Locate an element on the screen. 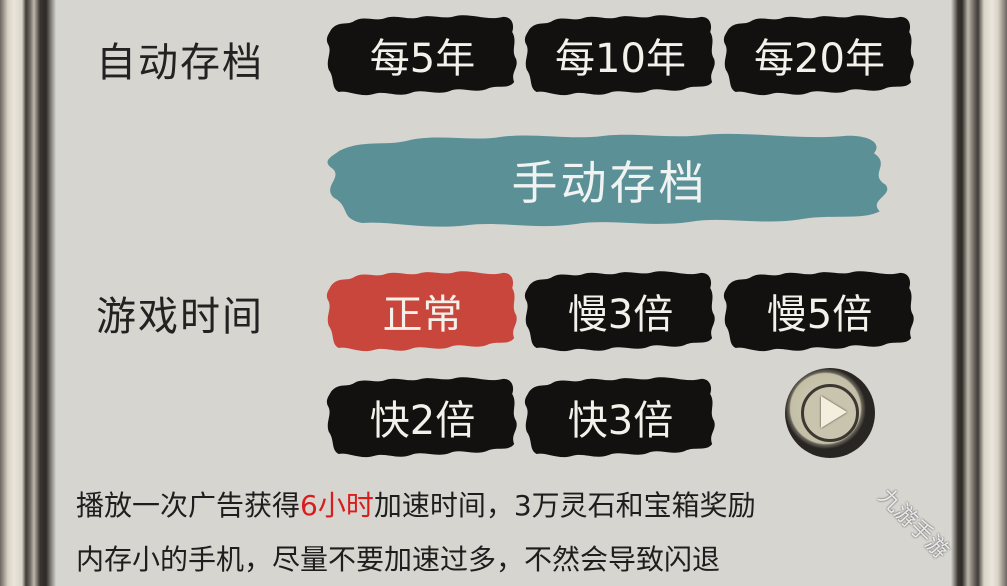 The width and height of the screenshot is (1007, 586). auto-save-20-years-button: 每20年 is located at coordinates (819, 55).